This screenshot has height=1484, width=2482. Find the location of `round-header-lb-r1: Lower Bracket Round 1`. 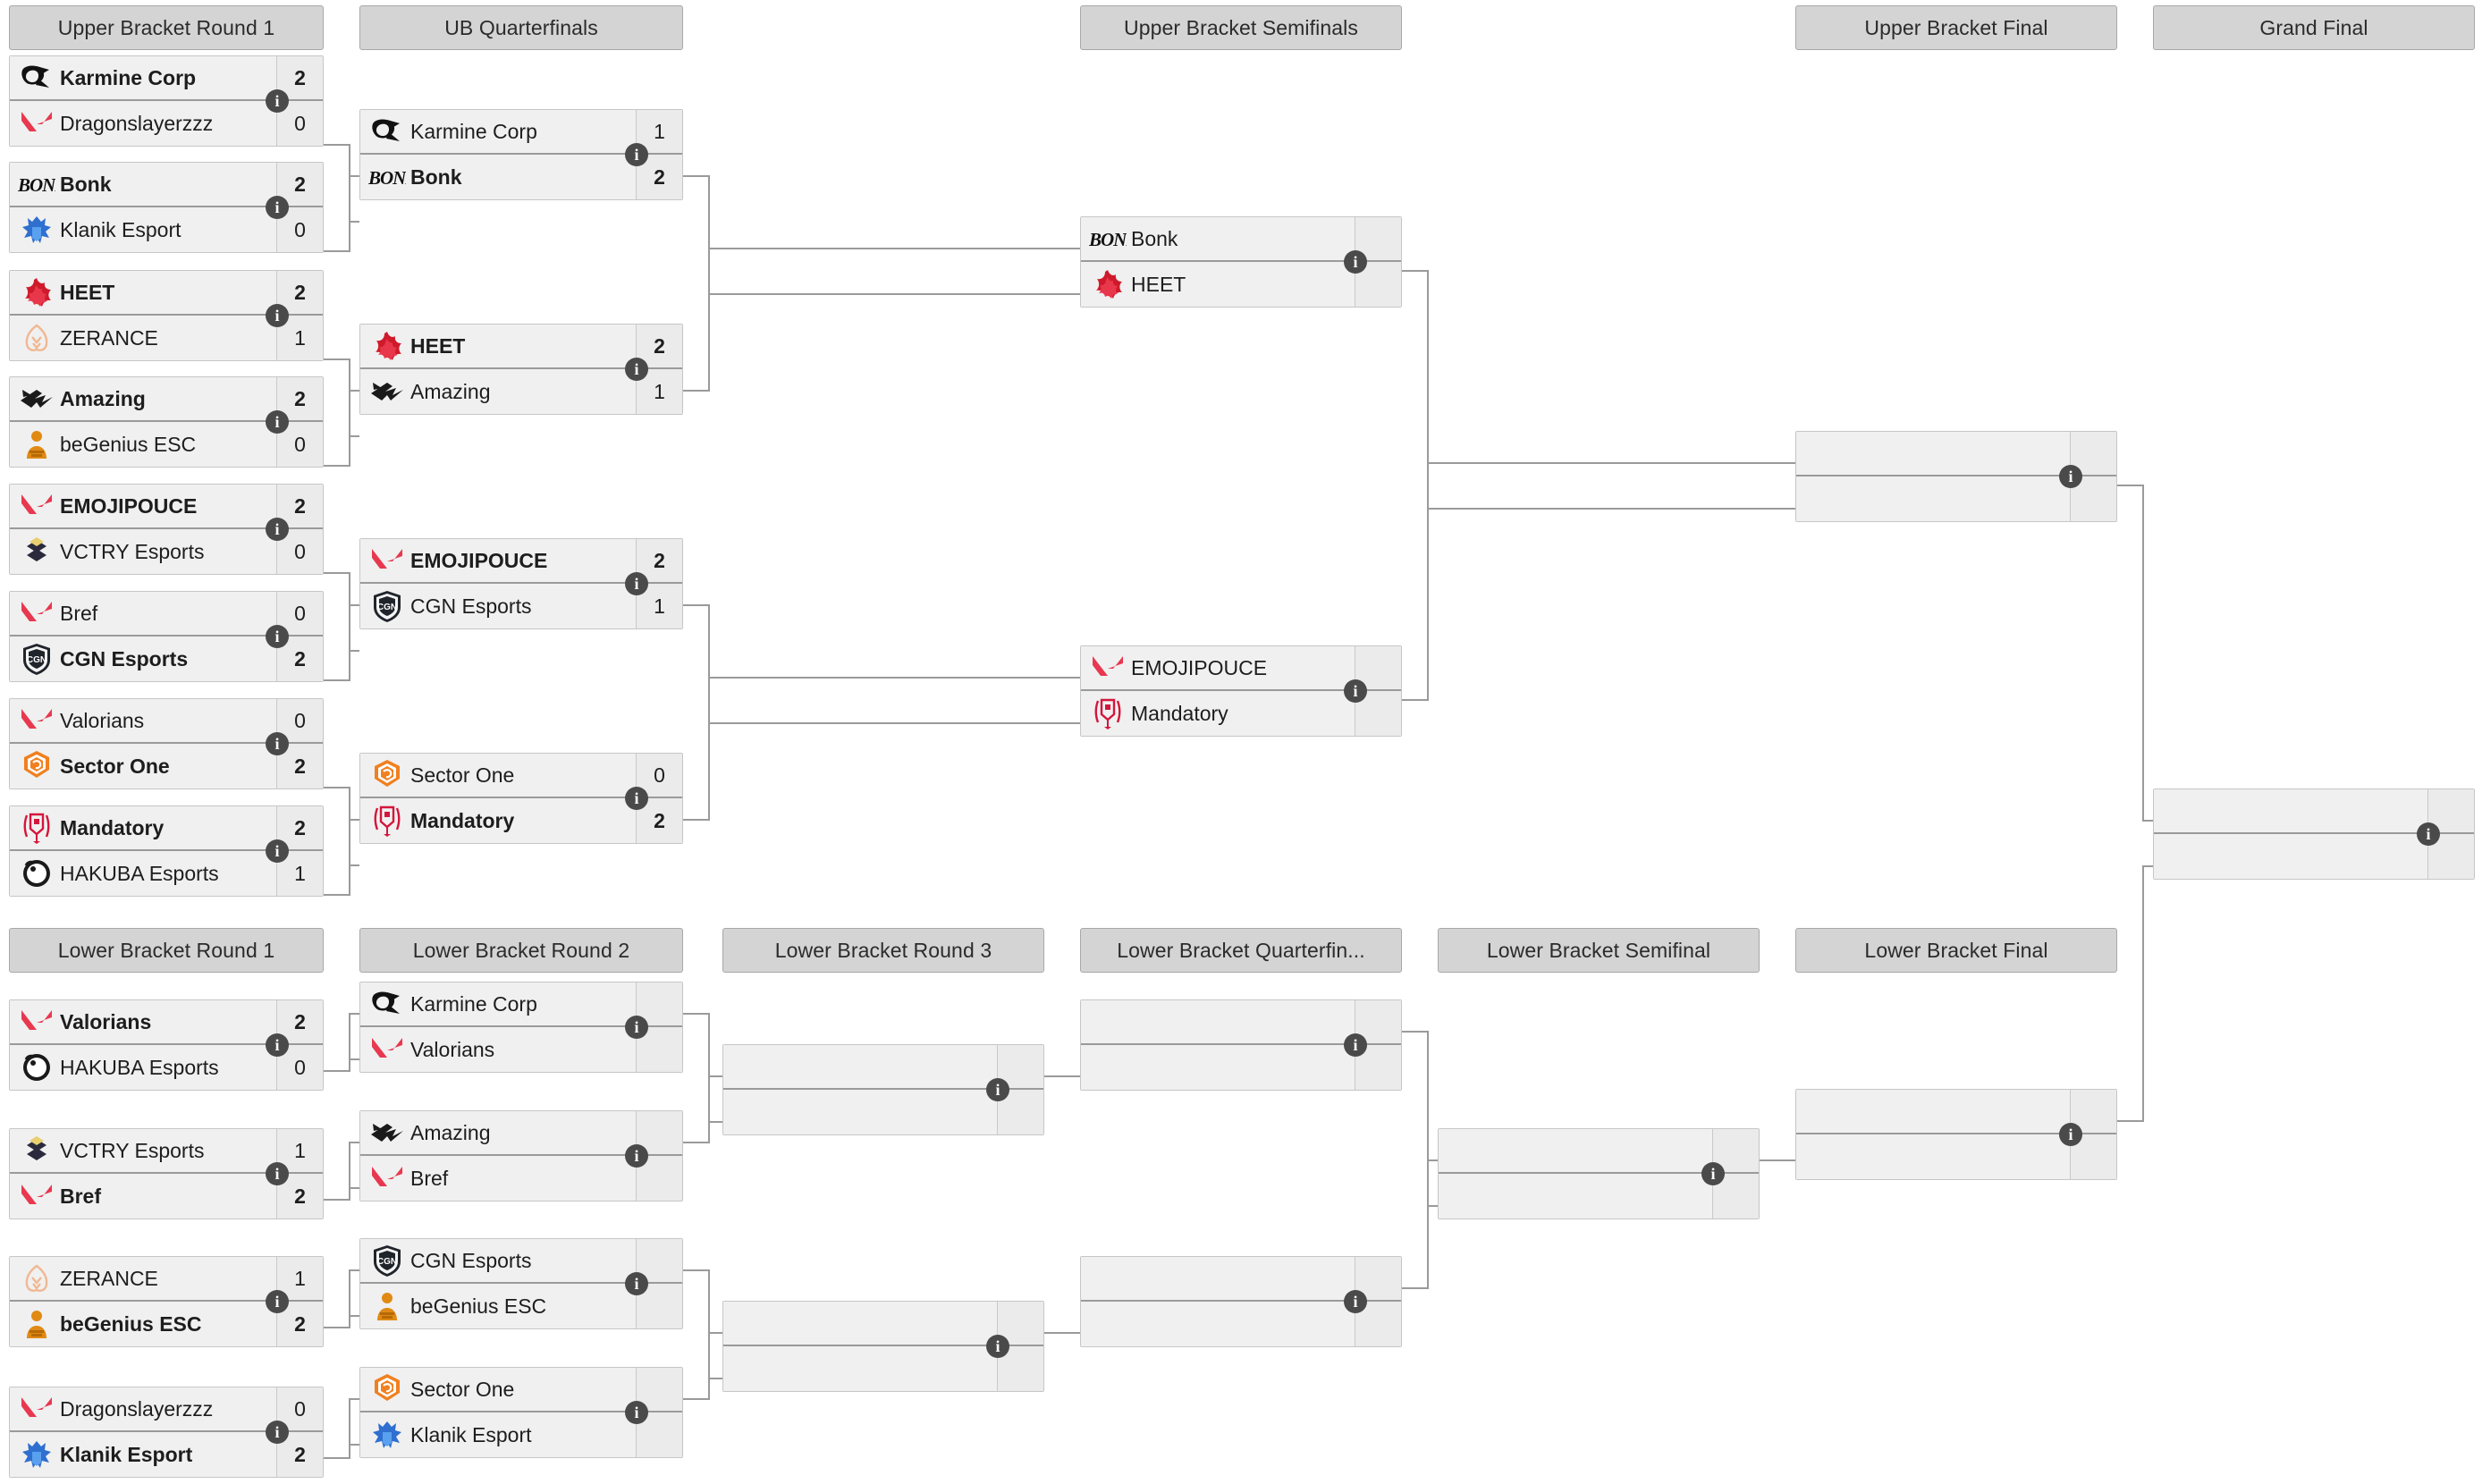

round-header-lb-r1: Lower Bracket Round 1 is located at coordinates (166, 950).